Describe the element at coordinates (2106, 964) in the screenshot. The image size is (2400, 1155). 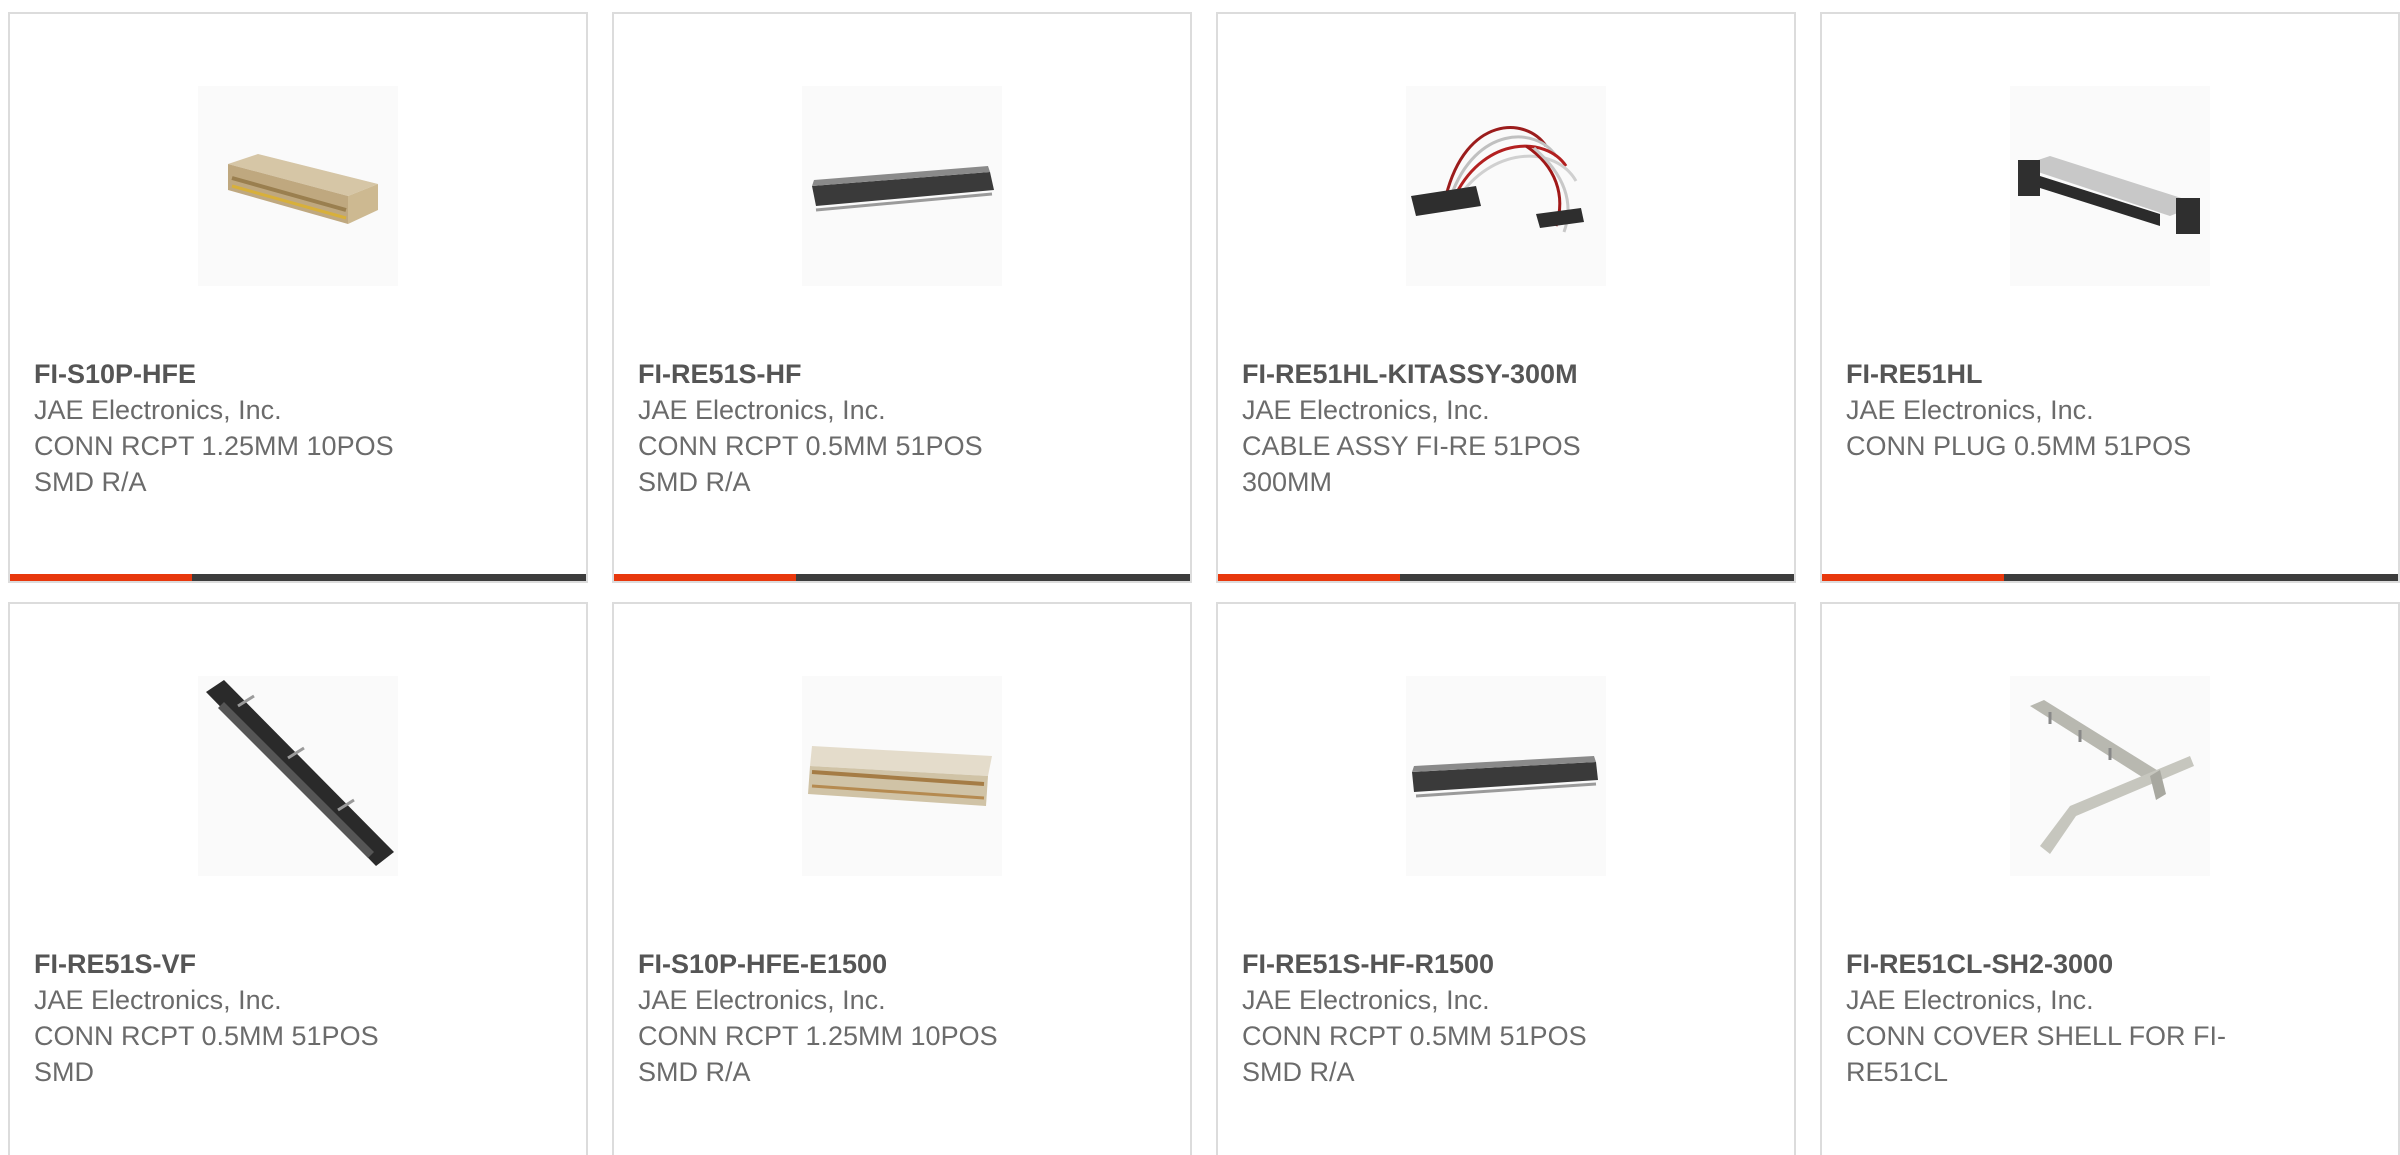
I see `part-number: FI-RE51CL-SH2-3000` at that location.